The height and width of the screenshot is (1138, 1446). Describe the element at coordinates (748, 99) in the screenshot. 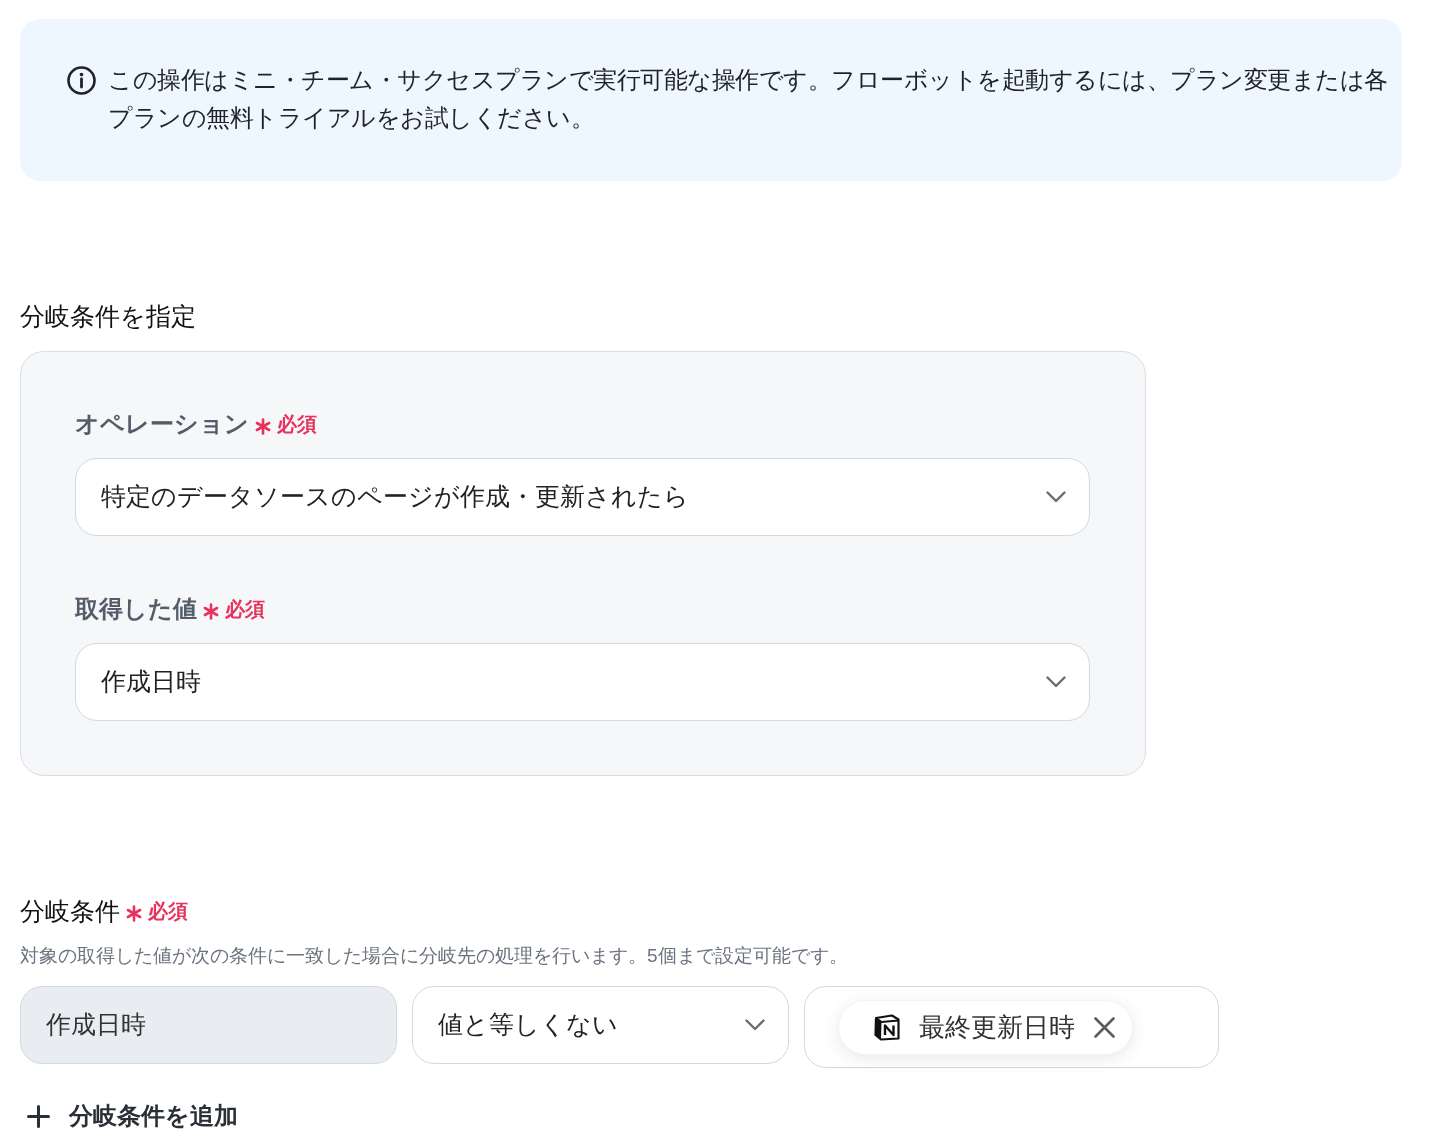

I see `notice-text: この操作はミニ・チーム・サクセスプランで実行可能な操作です。フローボットを起動するには、プラン変更または各プランの無料トライアルをお試しください。` at that location.